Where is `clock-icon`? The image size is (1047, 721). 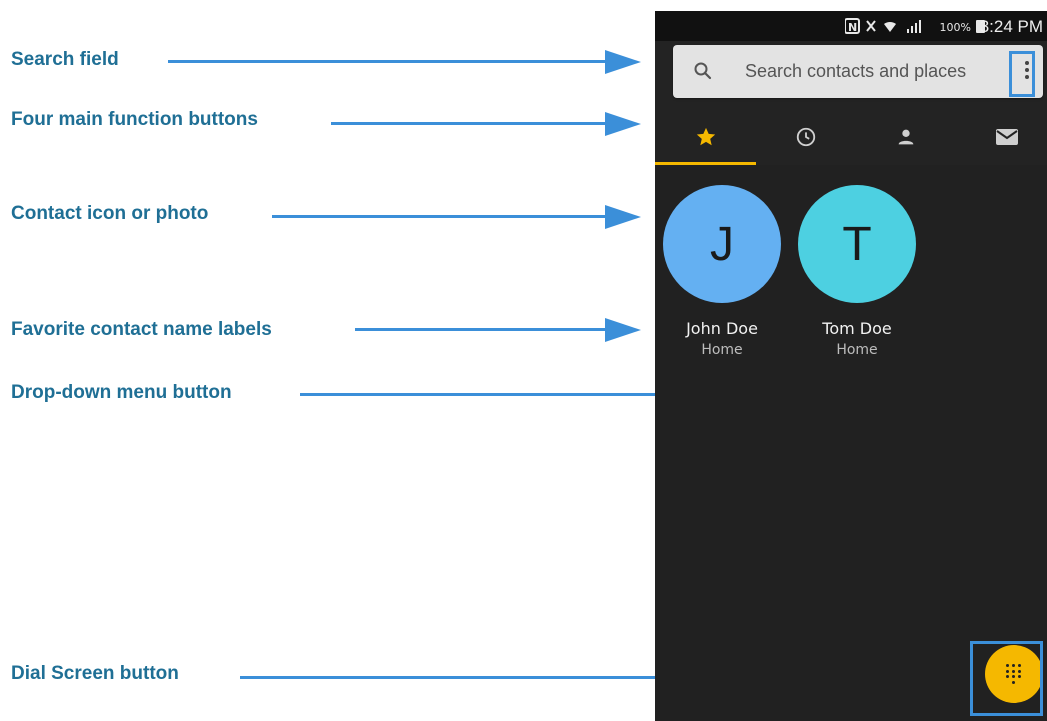
clock-icon is located at coordinates (806, 137).